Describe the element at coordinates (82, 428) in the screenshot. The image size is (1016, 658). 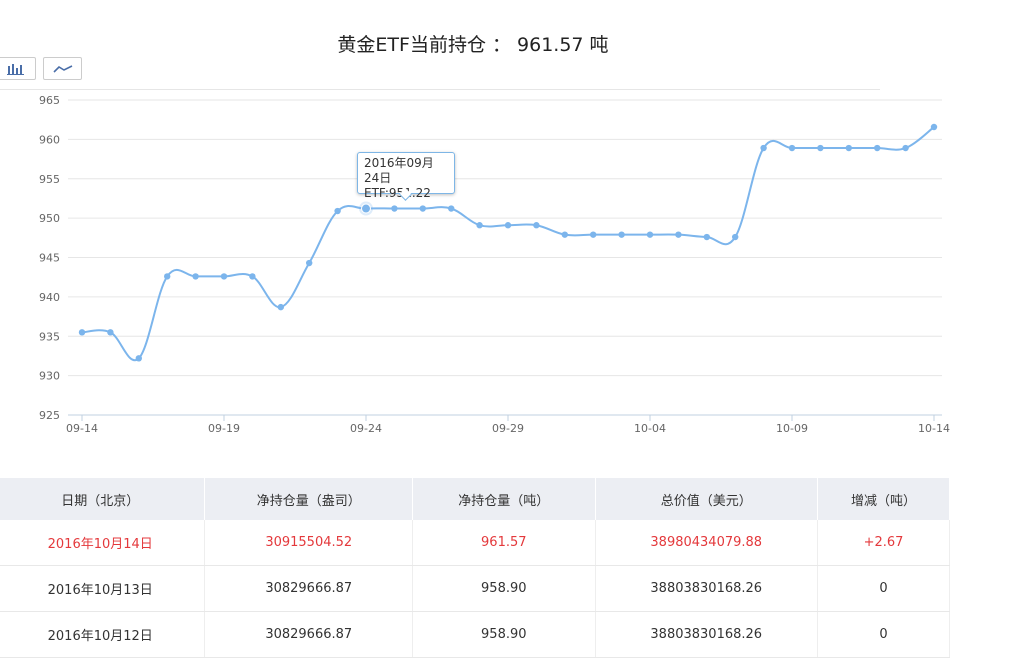
I see `x-tick-label: 09-14` at that location.